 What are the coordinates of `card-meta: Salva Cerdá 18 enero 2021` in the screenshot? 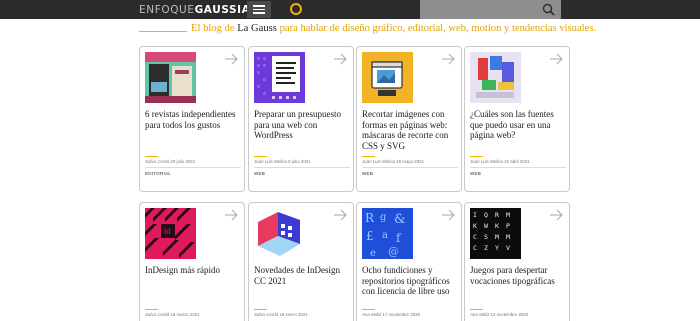 It's located at (302, 314).